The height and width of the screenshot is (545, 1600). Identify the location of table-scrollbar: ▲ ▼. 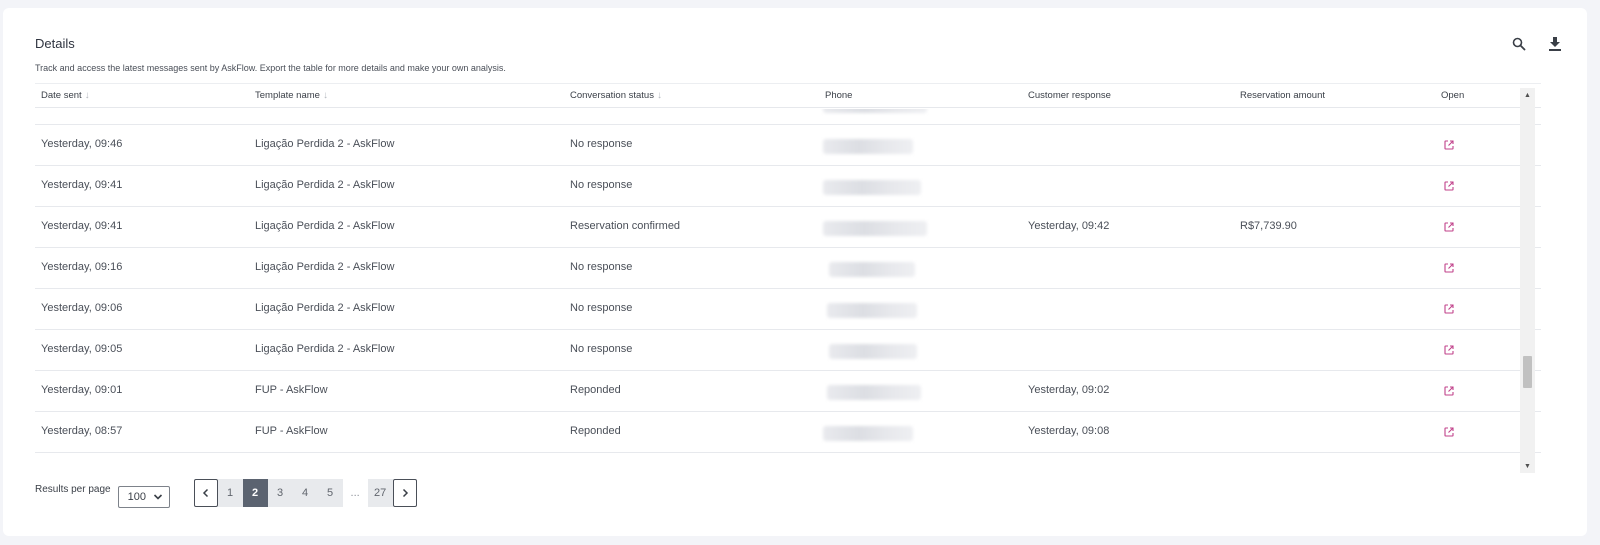
(1527, 280).